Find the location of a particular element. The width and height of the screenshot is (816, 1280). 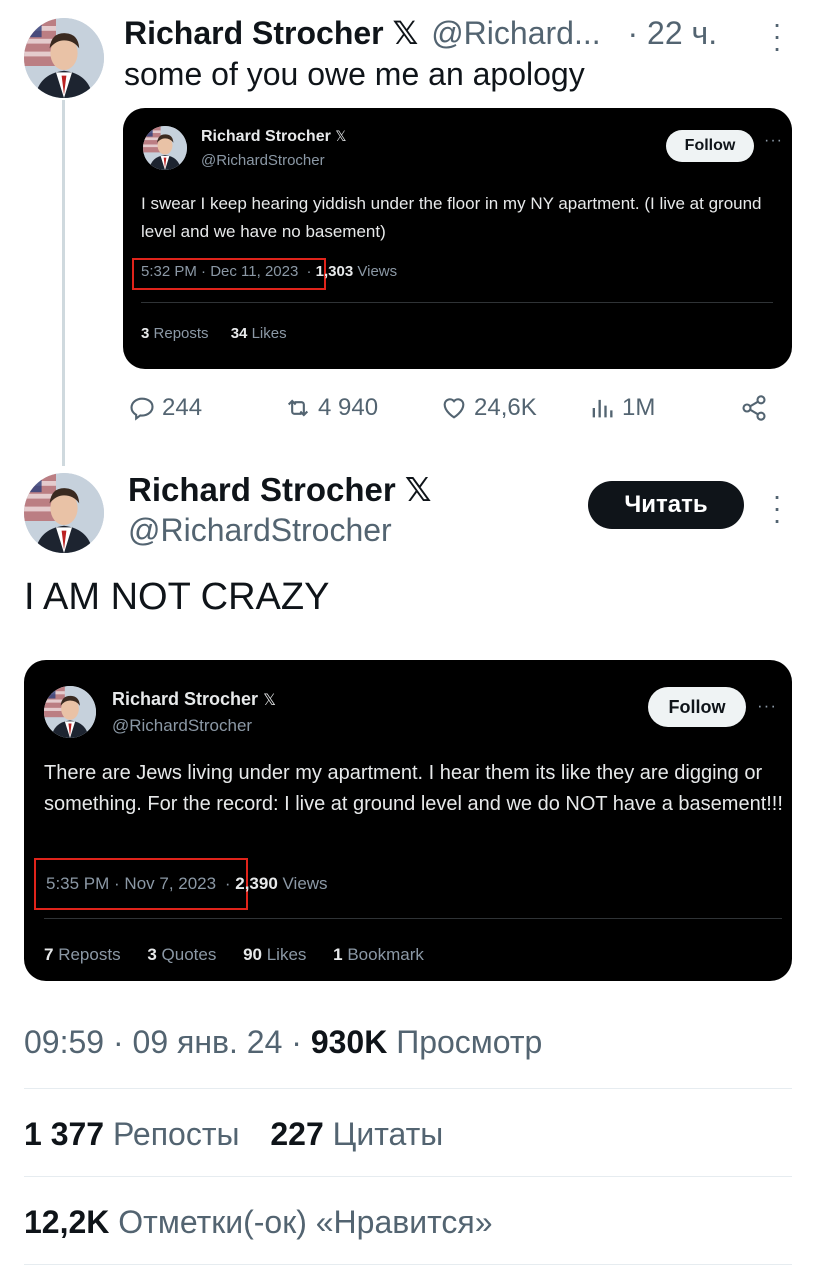

likes-stat: 12,2K Отметки(-ок) «Нравится» is located at coordinates (258, 1222).